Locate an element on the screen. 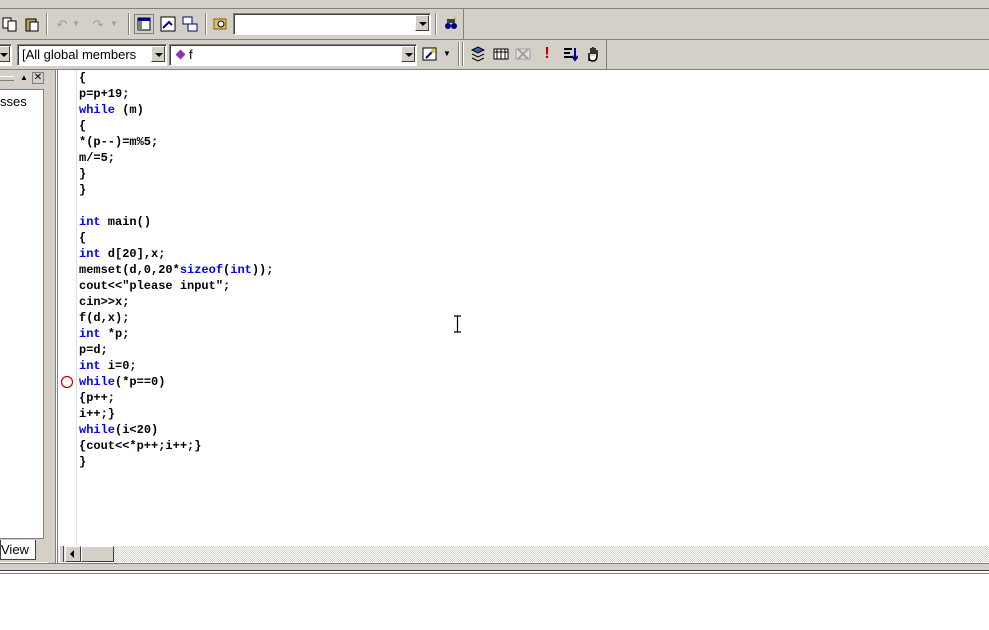 This screenshot has width=989, height=630. breakpoint-marker is located at coordinates (67, 382).